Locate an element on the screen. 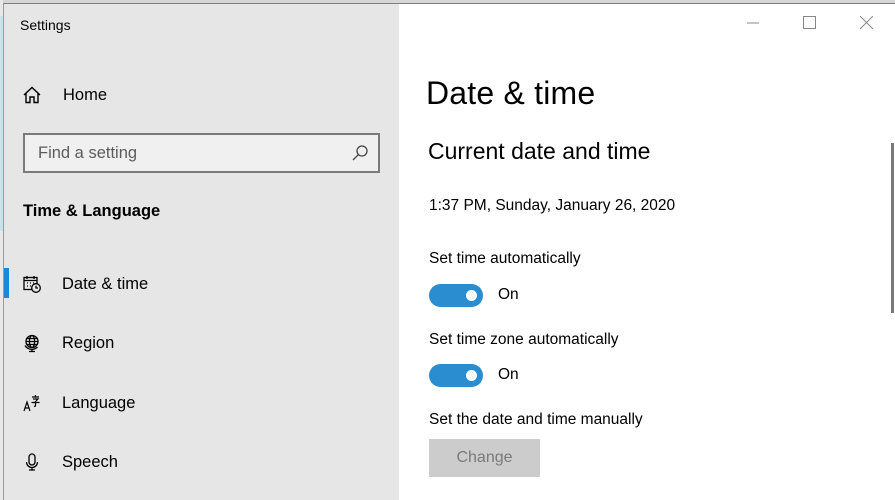 This screenshot has width=895, height=500. maximize-button is located at coordinates (809, 25).